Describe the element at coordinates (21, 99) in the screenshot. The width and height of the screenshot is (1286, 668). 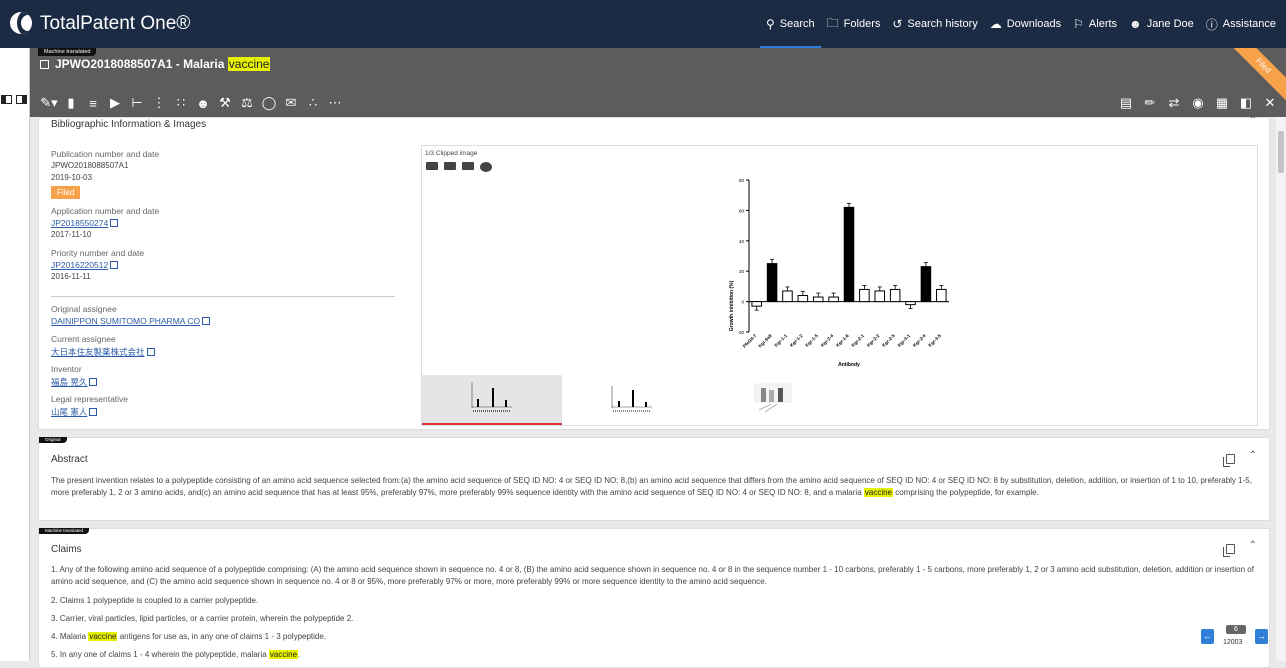
I see `right-panel-toggle-icon` at that location.